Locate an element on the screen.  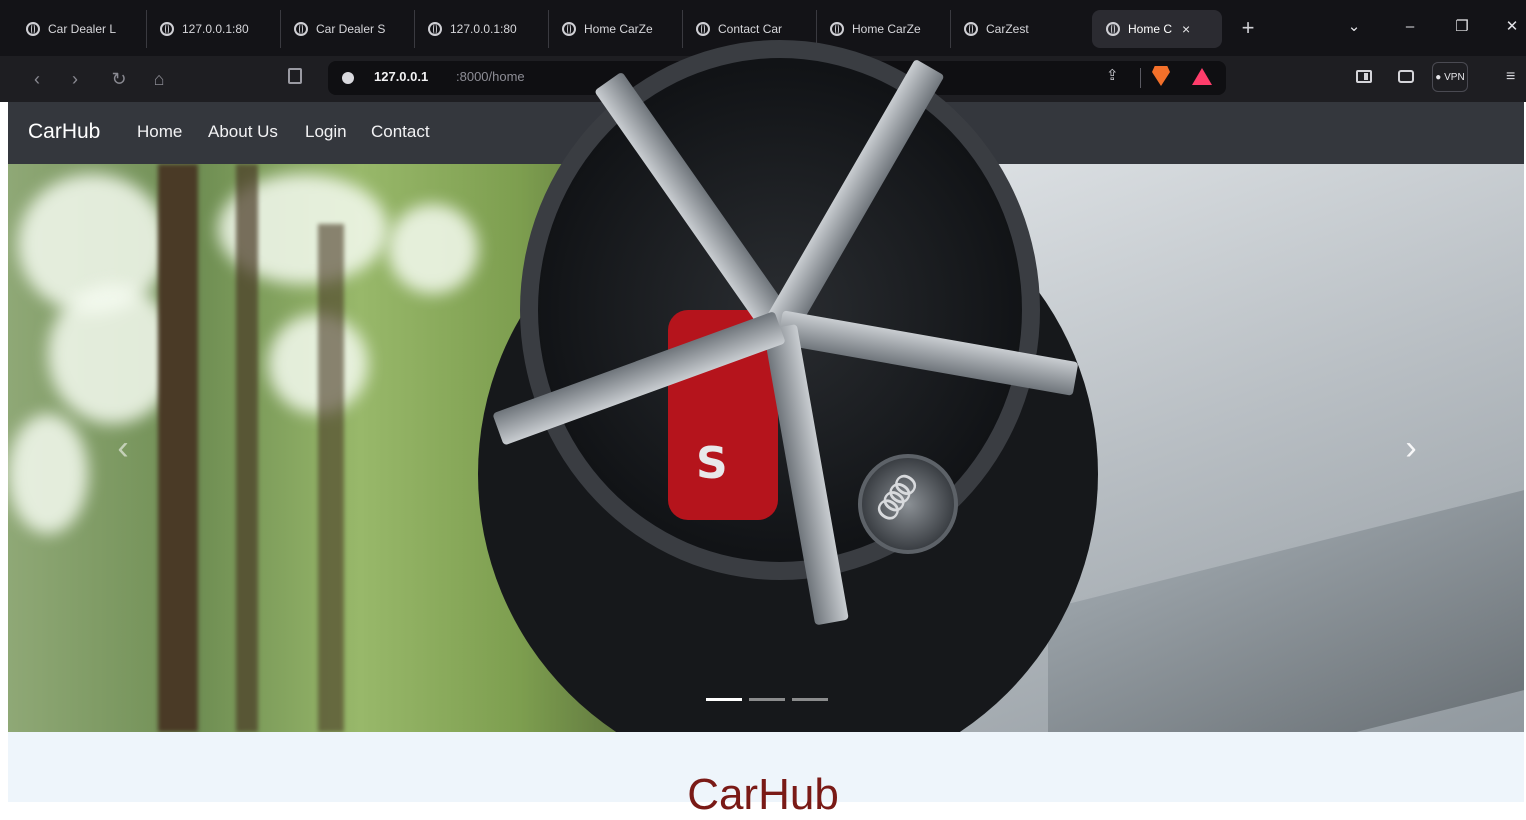
nav-link-login: Login is located at coordinates (326, 132).